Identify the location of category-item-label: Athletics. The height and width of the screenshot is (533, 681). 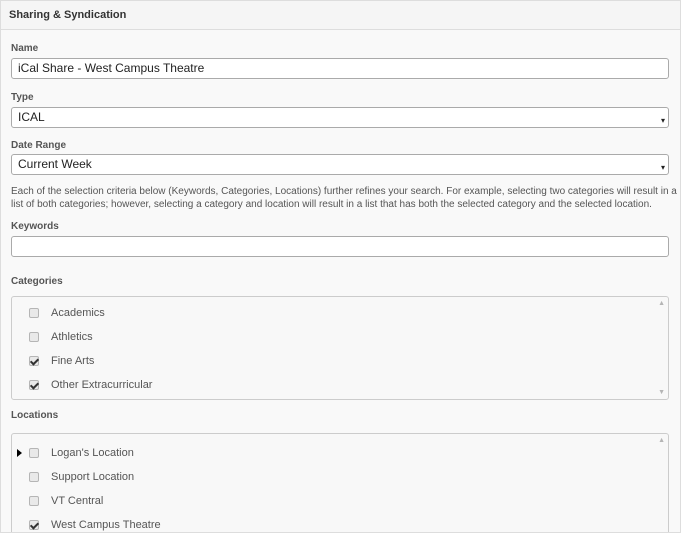
(72, 337).